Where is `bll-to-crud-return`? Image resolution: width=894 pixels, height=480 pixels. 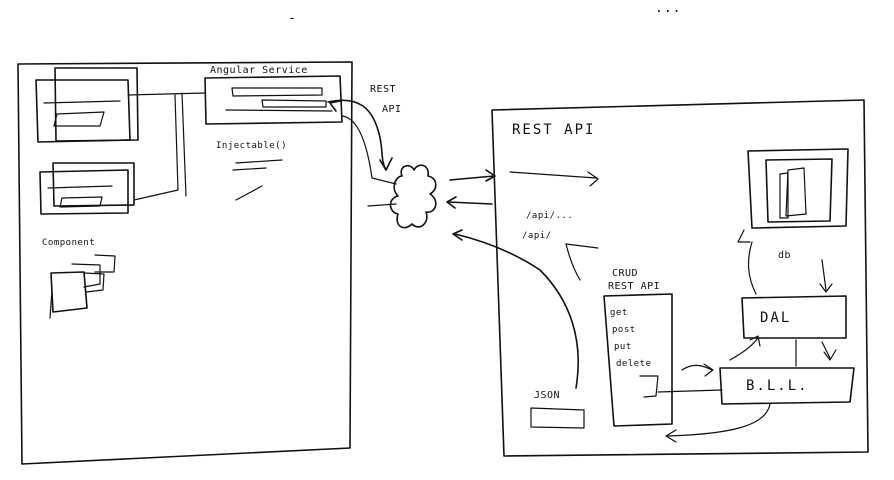
bll-to-crud-return is located at coordinates (719, 420).